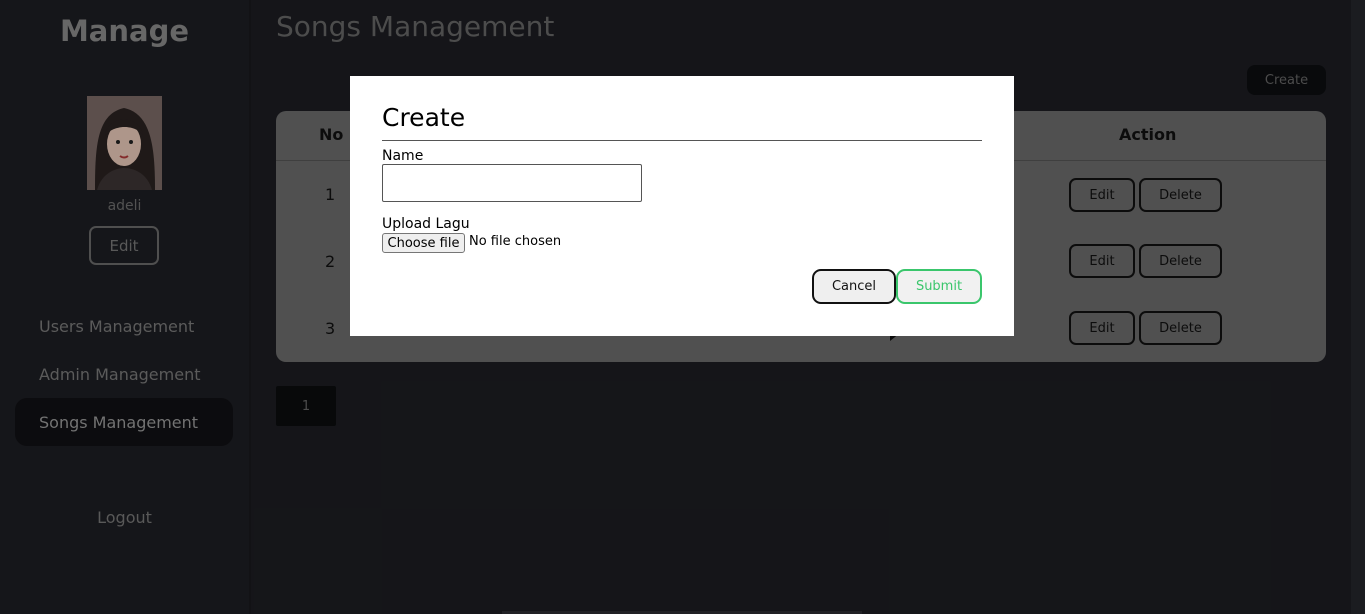  Describe the element at coordinates (939, 286) in the screenshot. I see `submit-button: Submit` at that location.